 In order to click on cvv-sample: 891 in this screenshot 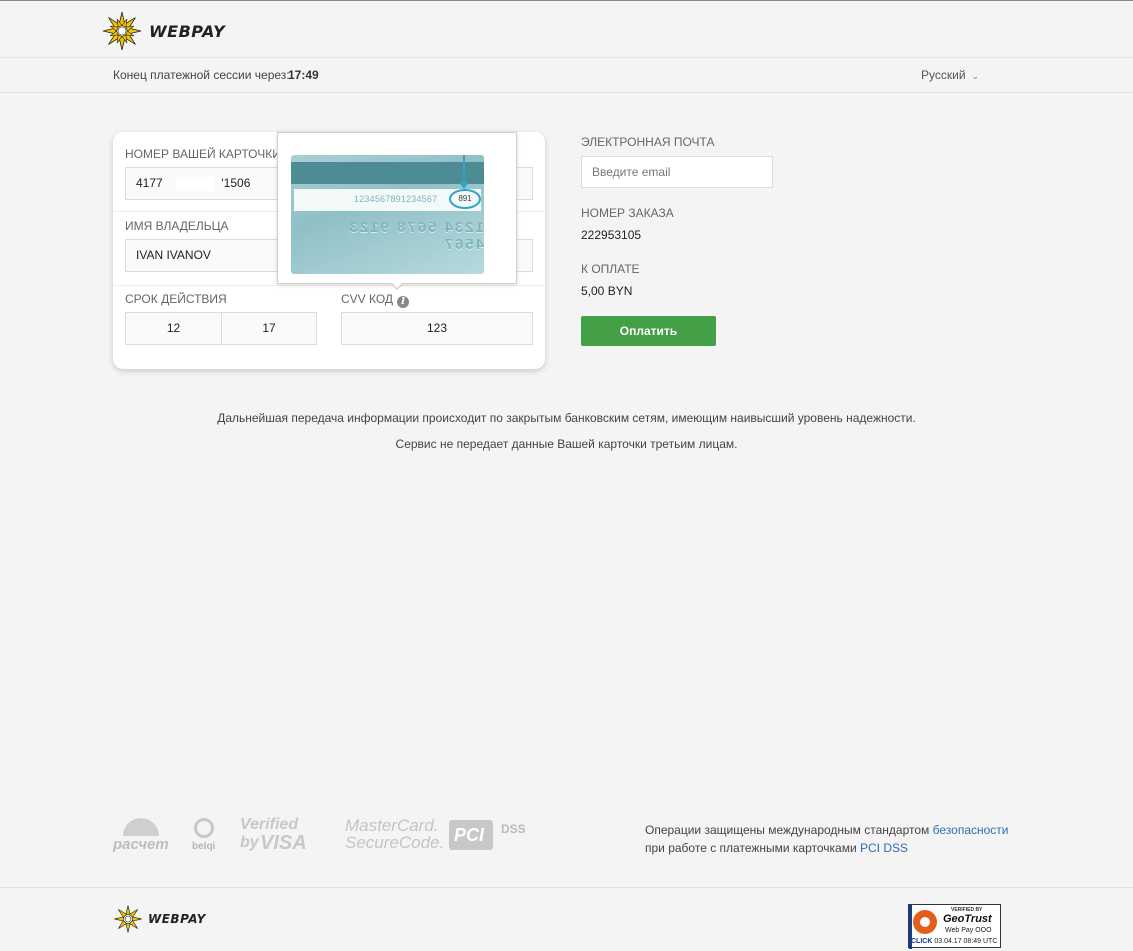, I will do `click(465, 198)`.